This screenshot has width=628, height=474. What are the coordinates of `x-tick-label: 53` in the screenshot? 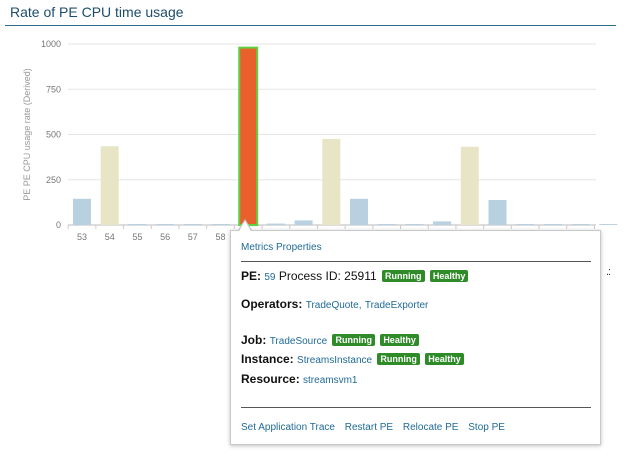 It's located at (82, 237).